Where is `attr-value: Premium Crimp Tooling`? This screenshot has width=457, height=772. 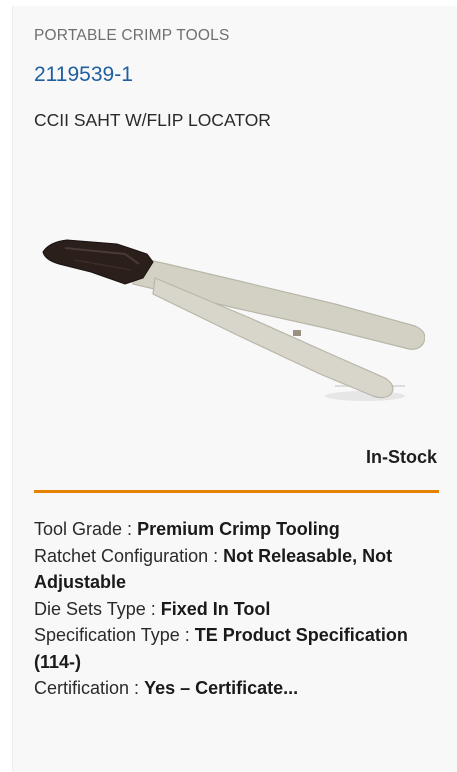 attr-value: Premium Crimp Tooling is located at coordinates (238, 529).